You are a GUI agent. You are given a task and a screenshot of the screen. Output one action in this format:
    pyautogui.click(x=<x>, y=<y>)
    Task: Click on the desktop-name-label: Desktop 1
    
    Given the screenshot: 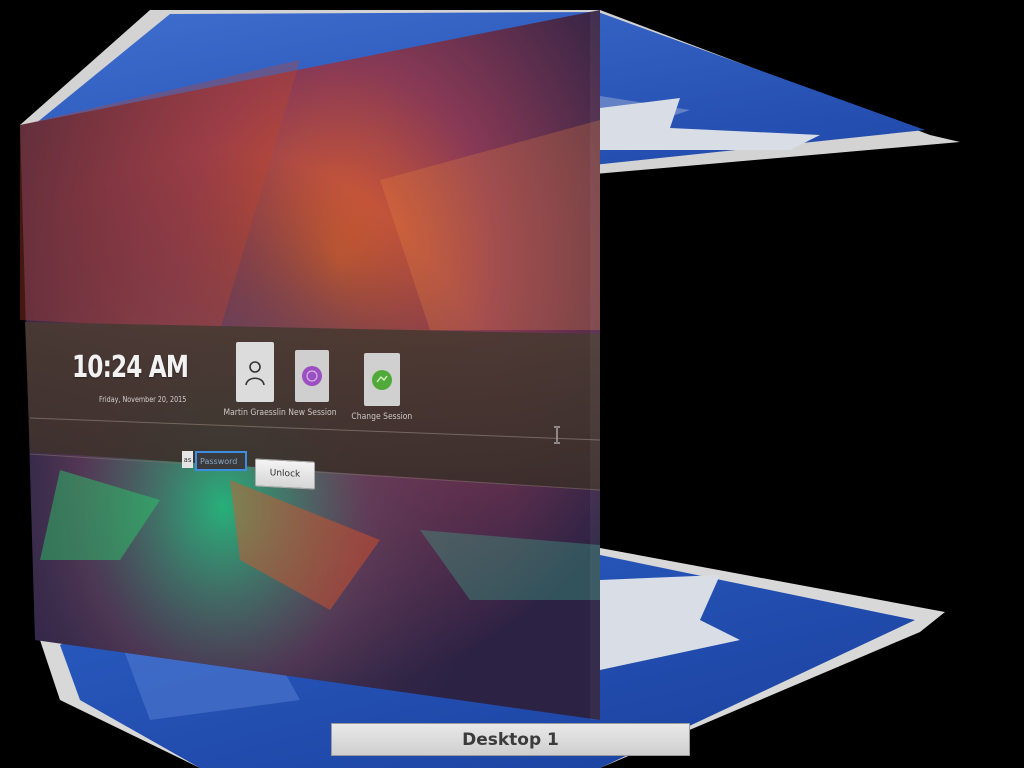 What is the action you would take?
    pyautogui.click(x=510, y=739)
    